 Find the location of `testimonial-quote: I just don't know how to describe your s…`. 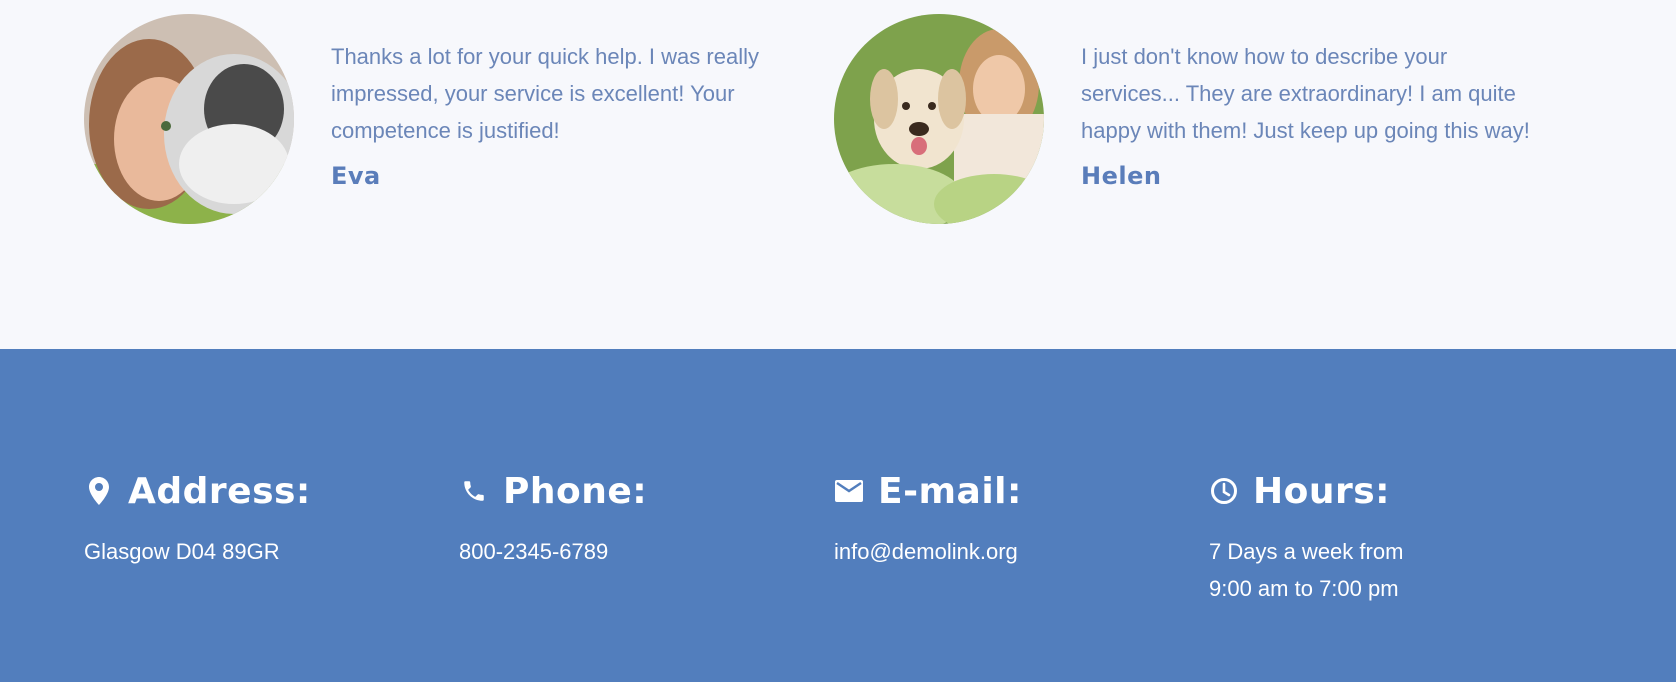

testimonial-quote: I just don't know how to describe your s… is located at coordinates (1305, 93).